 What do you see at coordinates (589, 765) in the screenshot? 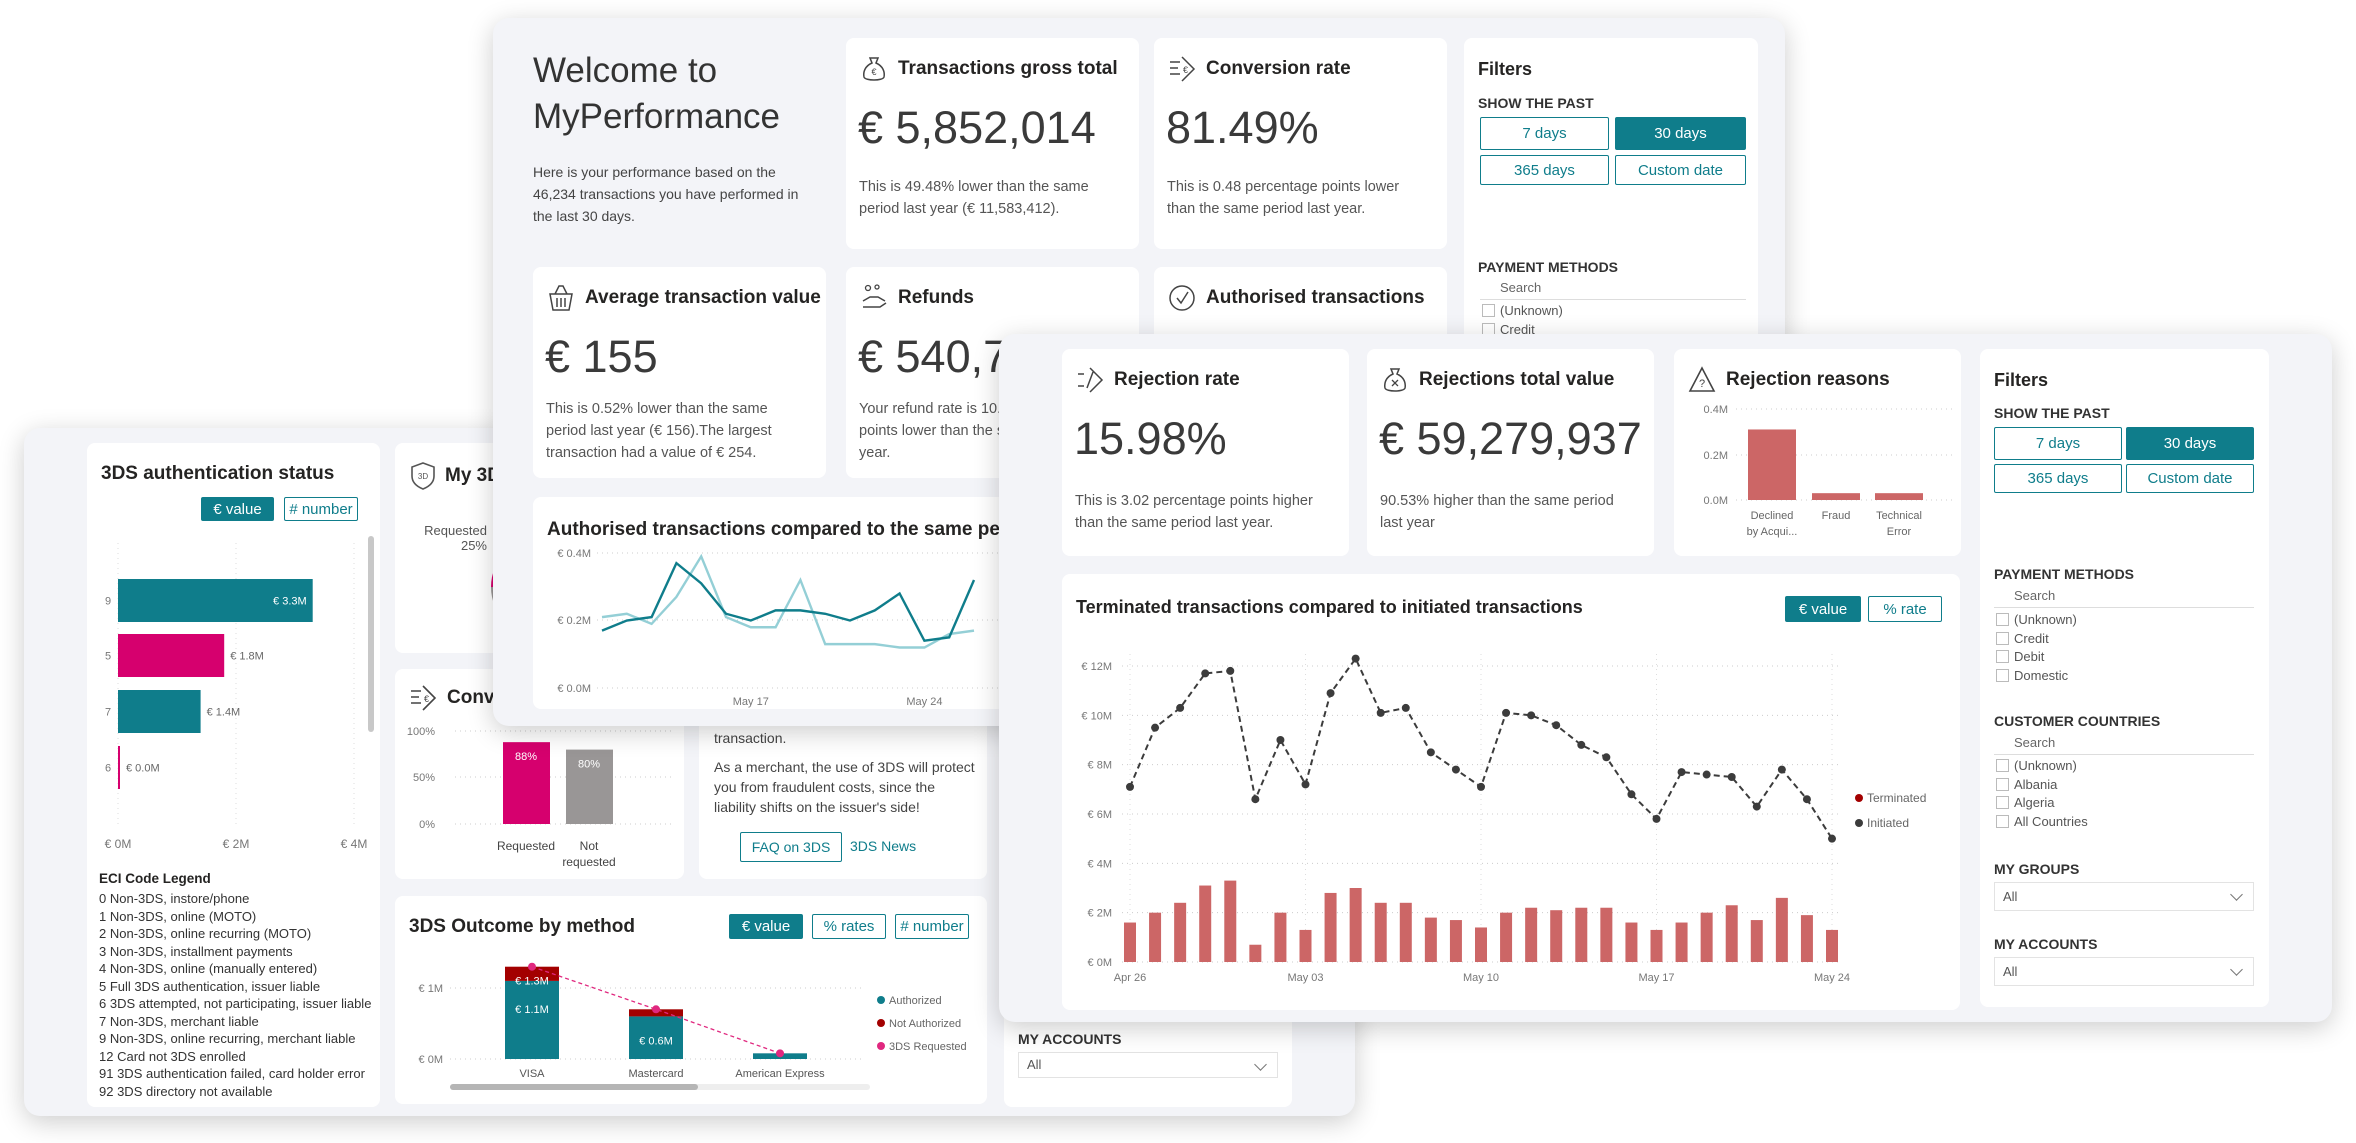
I see `data-label: 80%` at bounding box center [589, 765].